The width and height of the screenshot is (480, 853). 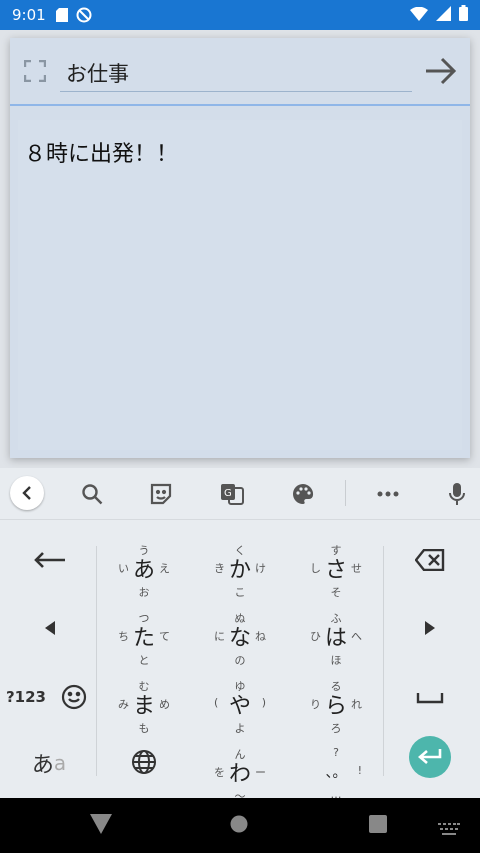 What do you see at coordinates (164, 568) in the screenshot?
I see `flick-right: え` at bounding box center [164, 568].